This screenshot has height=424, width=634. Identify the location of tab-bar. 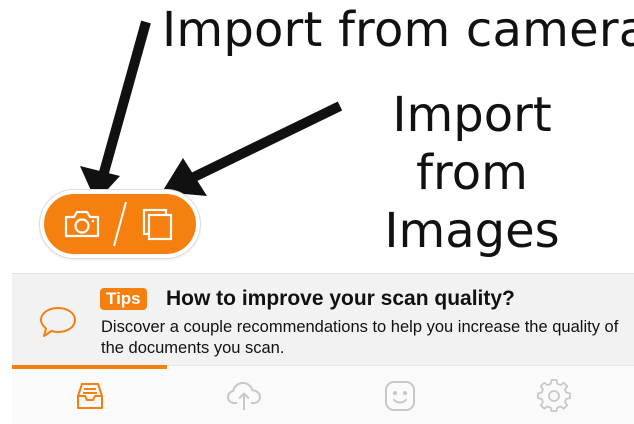
(323, 394).